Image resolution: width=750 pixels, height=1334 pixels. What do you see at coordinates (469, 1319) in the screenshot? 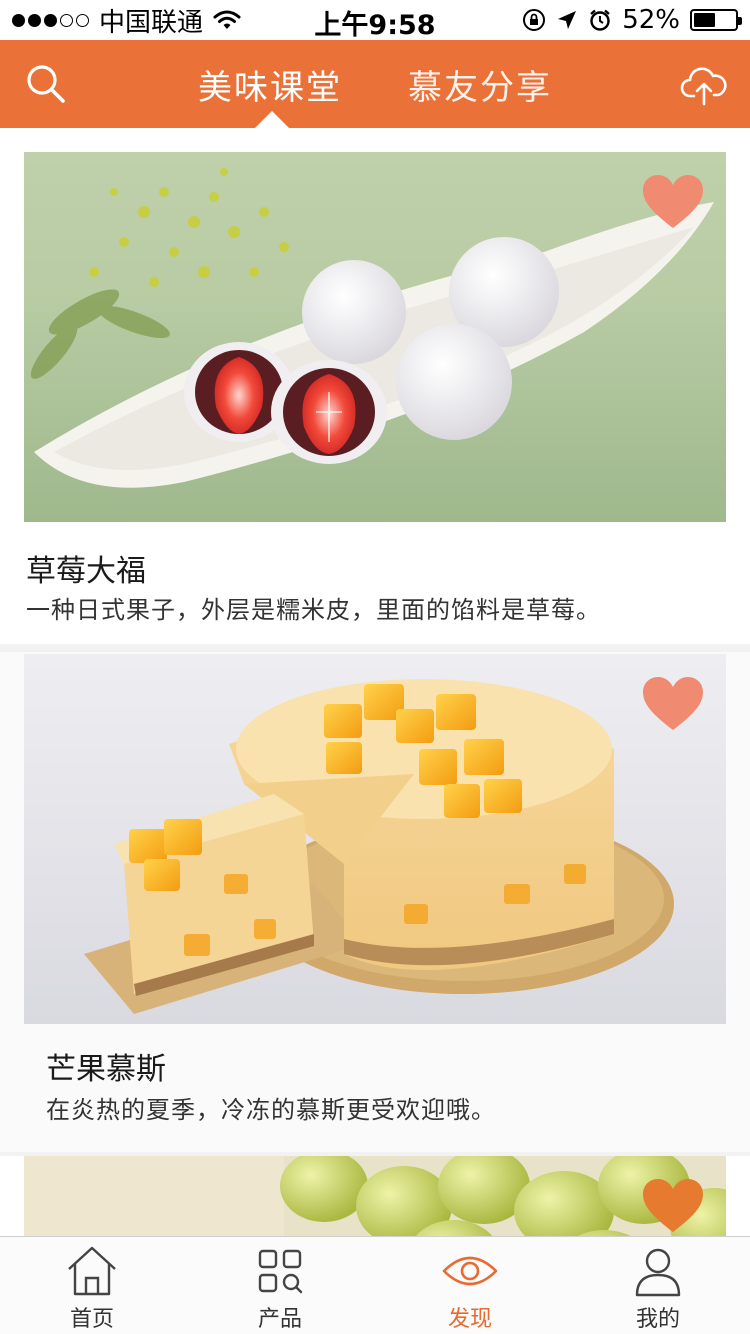
I see `tab-discover-label: 发现` at bounding box center [469, 1319].